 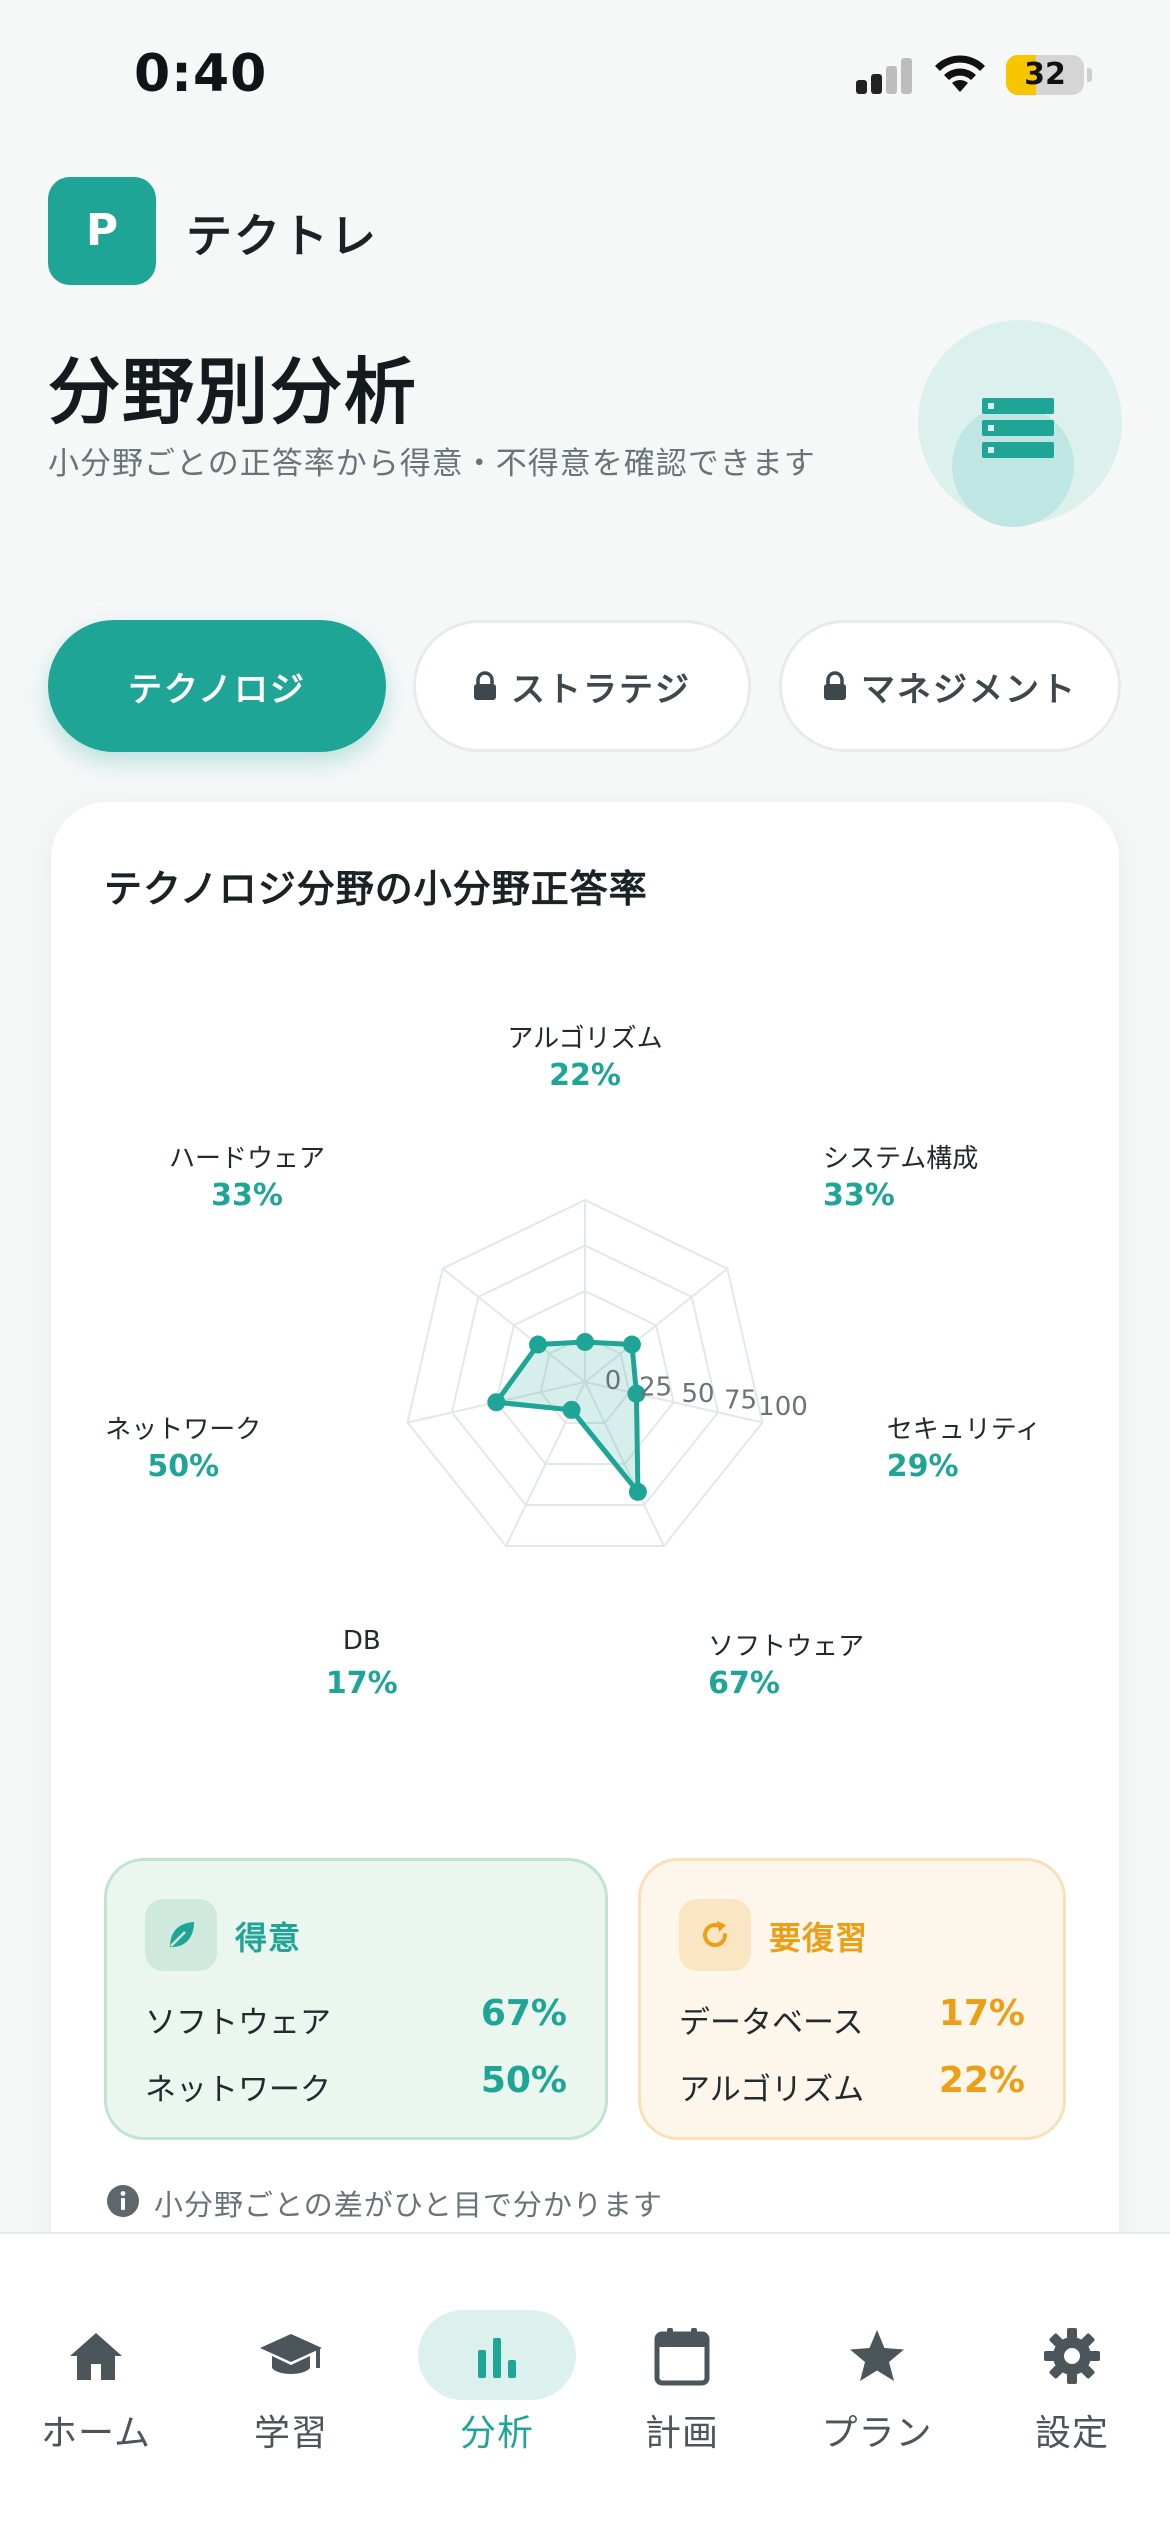 I want to click on radar-axis-label: ソフトウェア, so click(x=786, y=1647).